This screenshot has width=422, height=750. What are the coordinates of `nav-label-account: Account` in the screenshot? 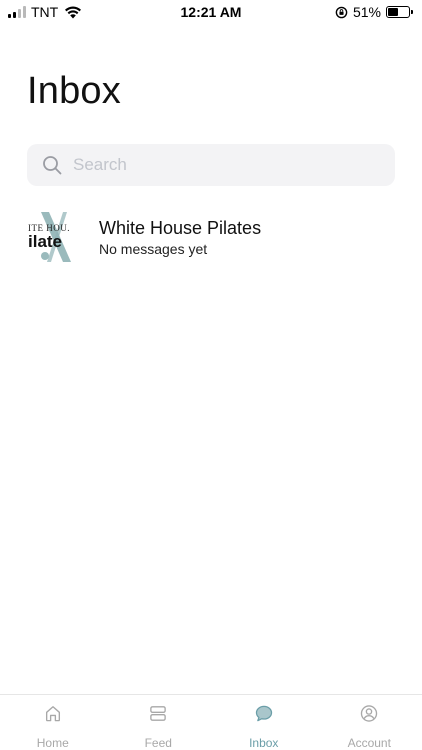 It's located at (369, 743).